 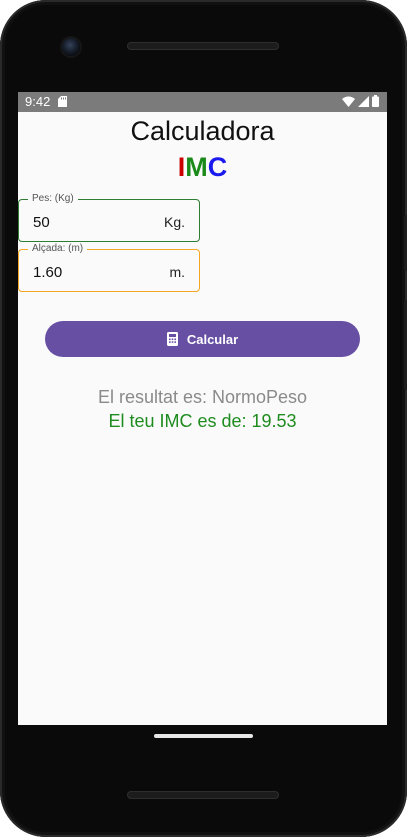 I want to click on bottom-speaker, so click(x=203, y=795).